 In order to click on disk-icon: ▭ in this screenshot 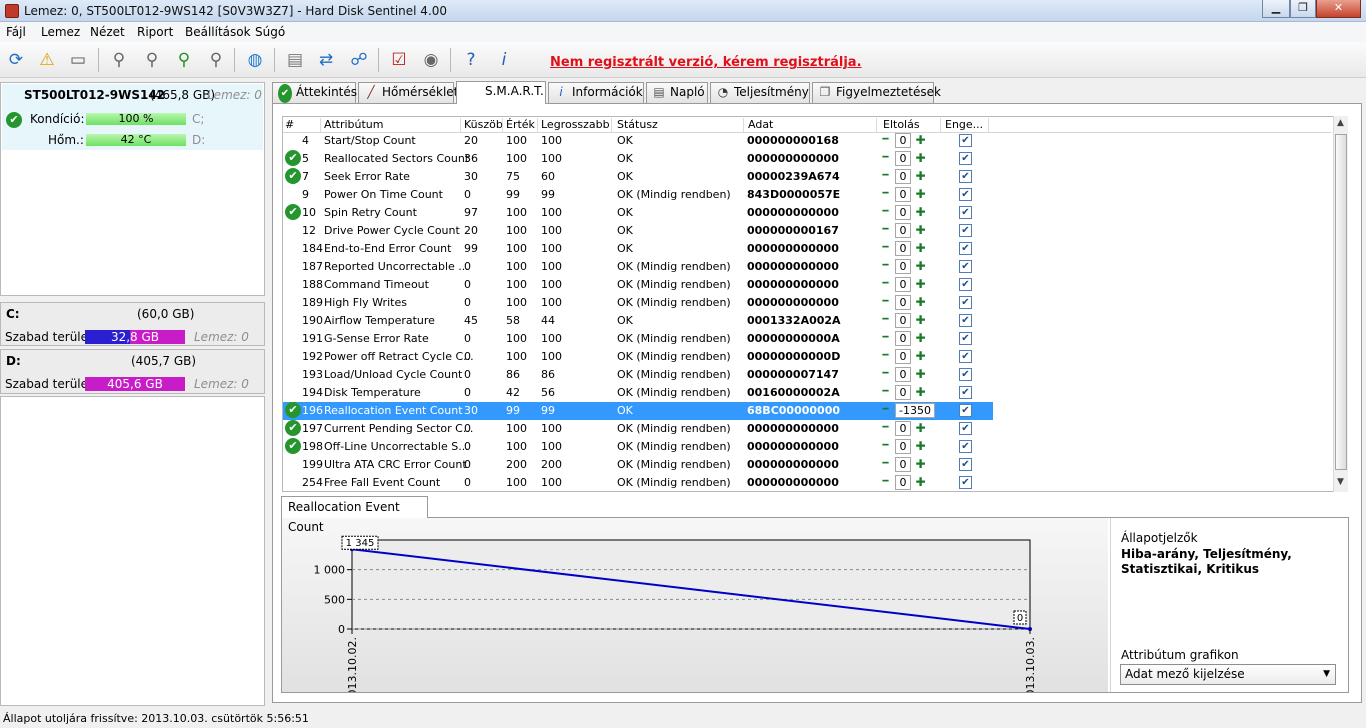, I will do `click(78, 60)`.